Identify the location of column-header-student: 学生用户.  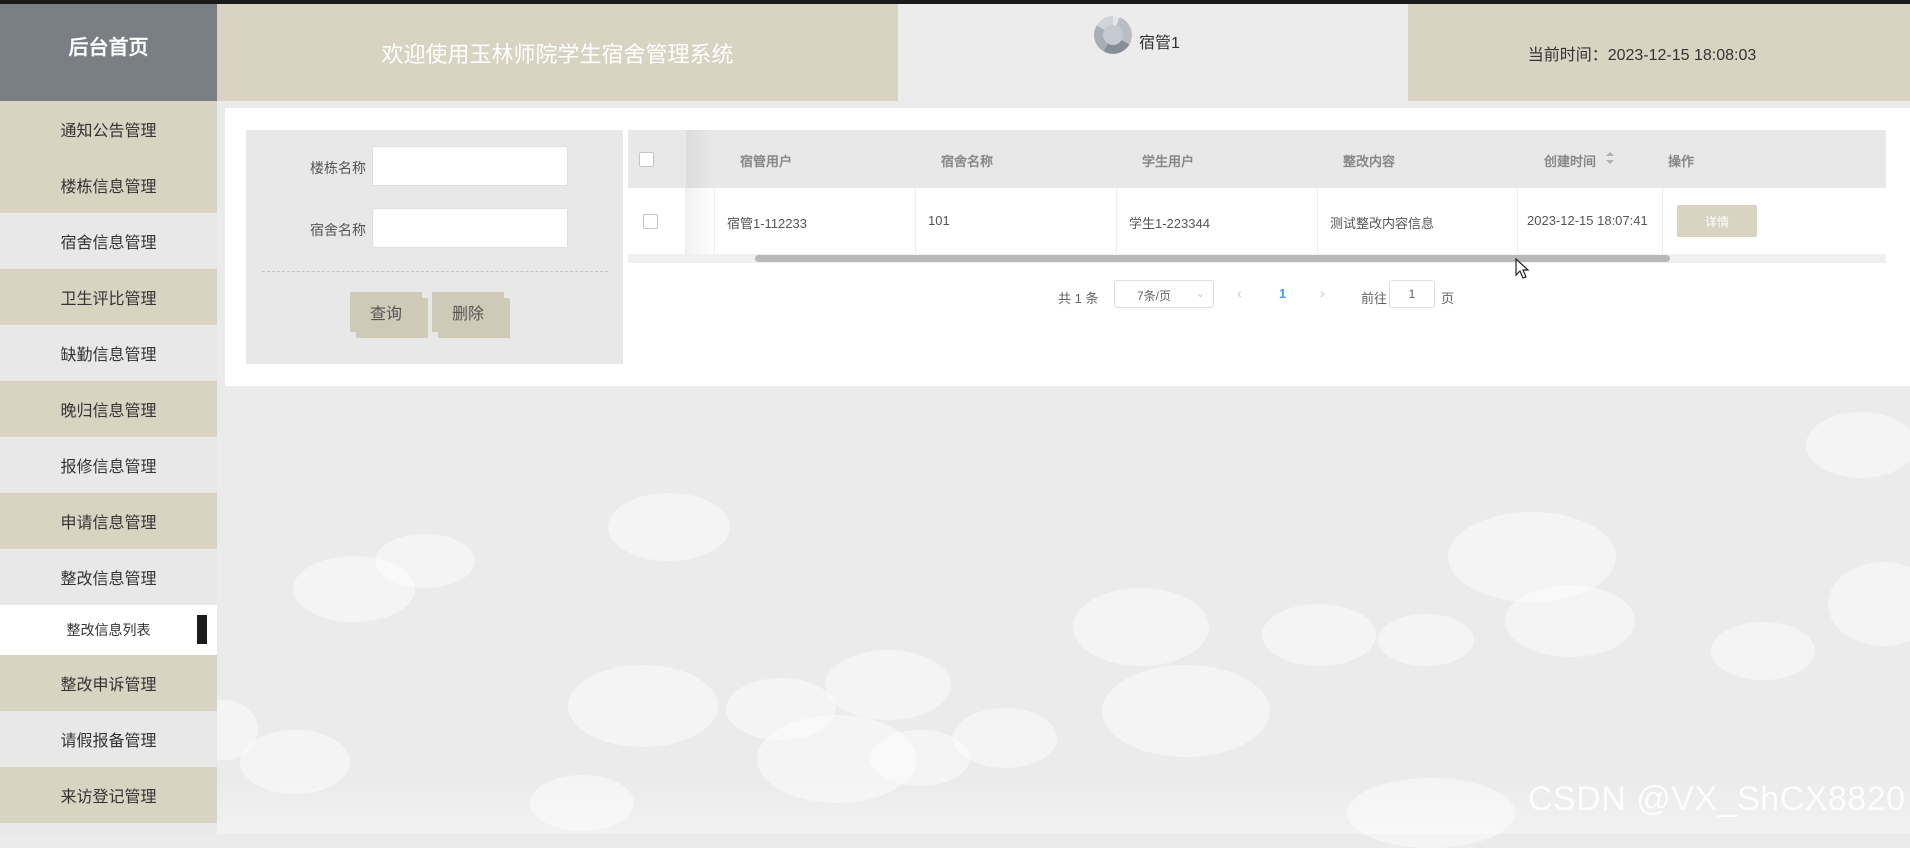
(1168, 160).